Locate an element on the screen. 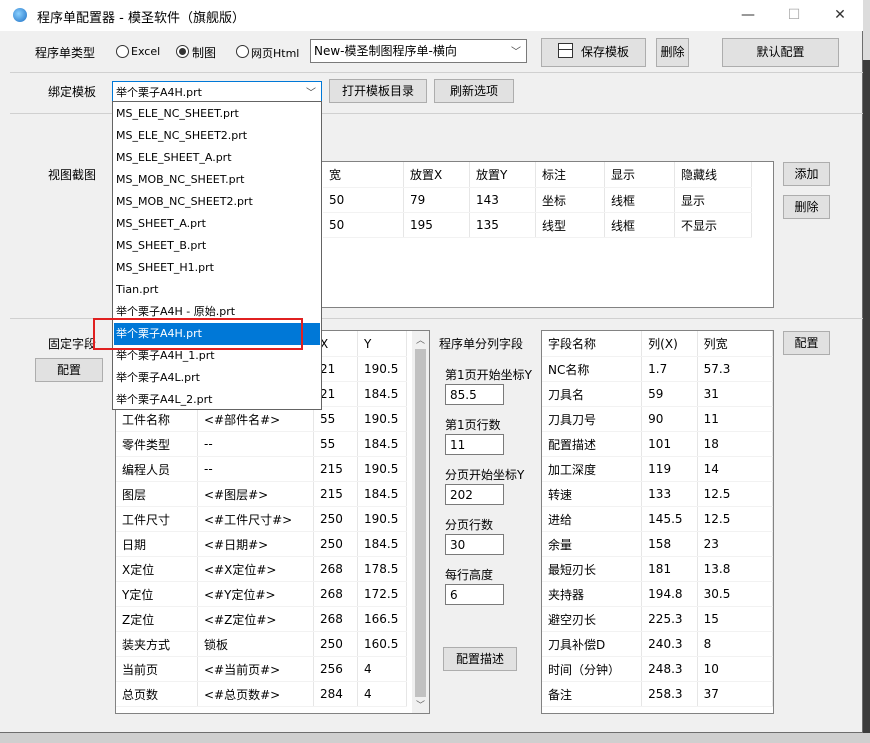 The height and width of the screenshot is (743, 870). cell: 当前页 is located at coordinates (157, 669).